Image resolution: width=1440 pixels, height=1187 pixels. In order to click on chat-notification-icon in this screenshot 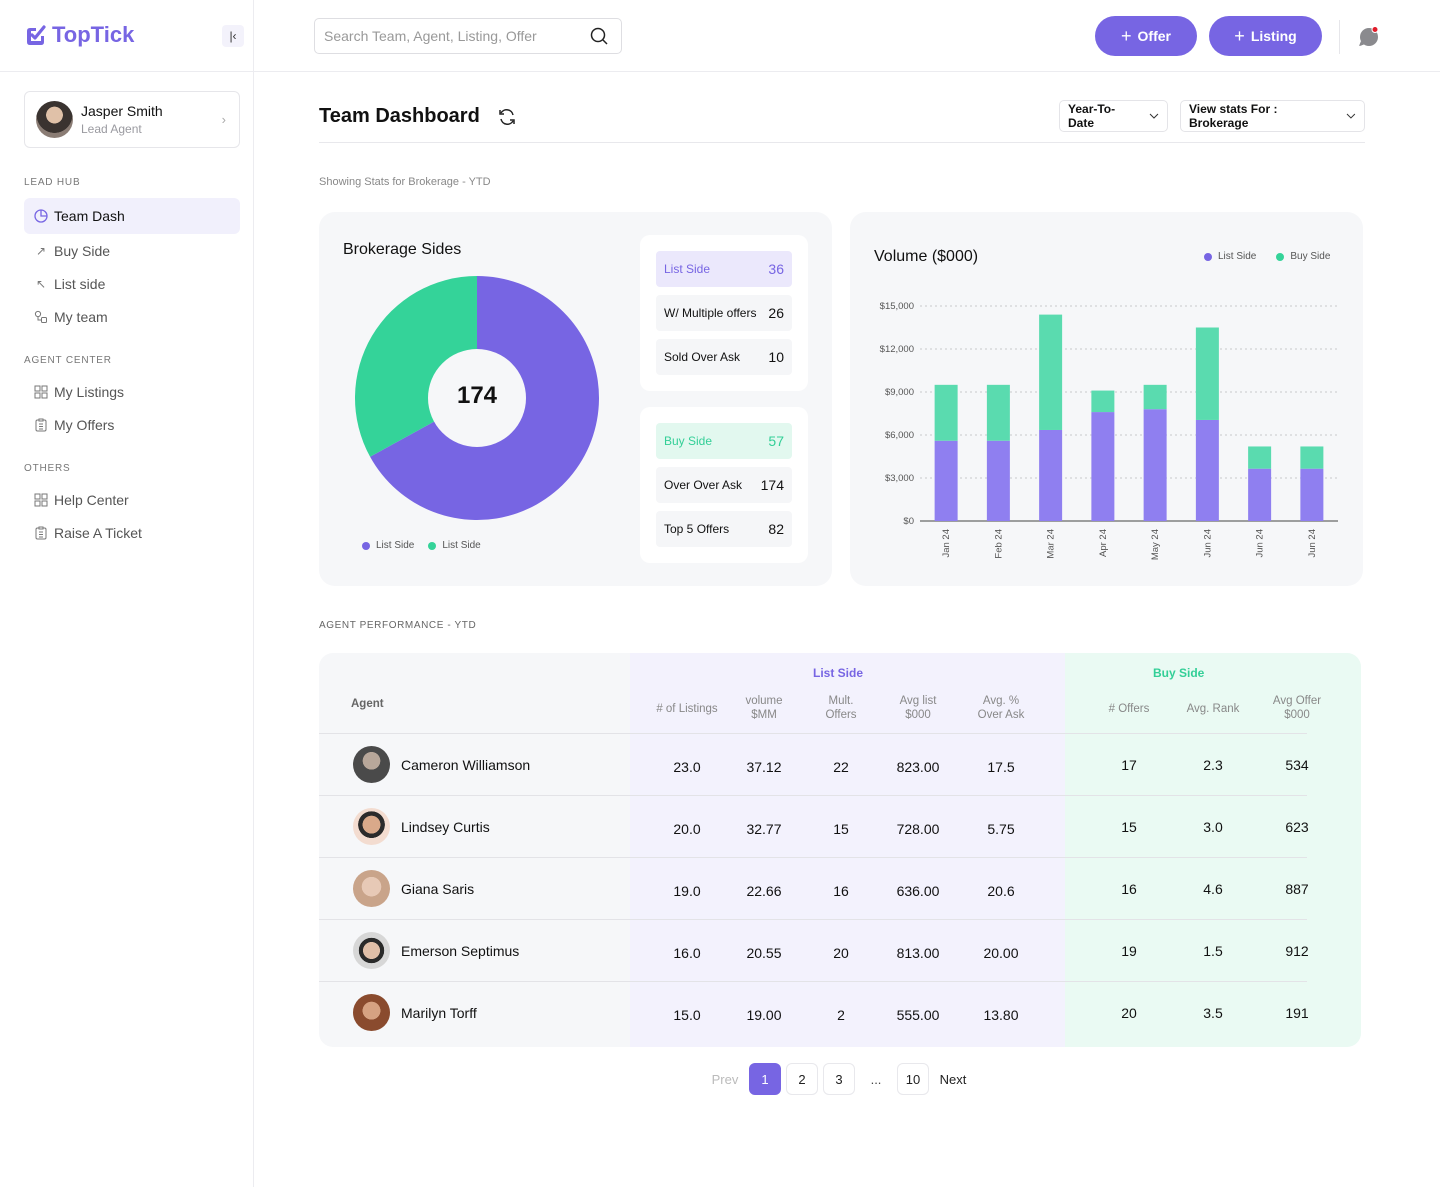, I will do `click(1369, 37)`.